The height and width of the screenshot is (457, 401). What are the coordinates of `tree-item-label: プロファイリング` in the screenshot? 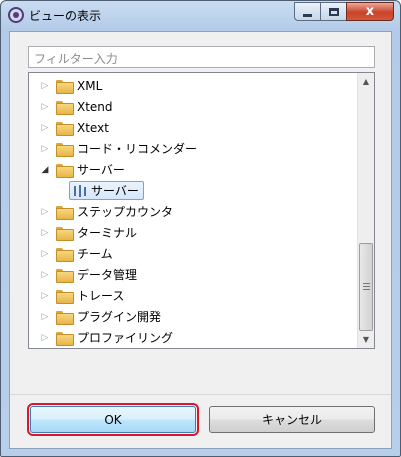 It's located at (125, 338).